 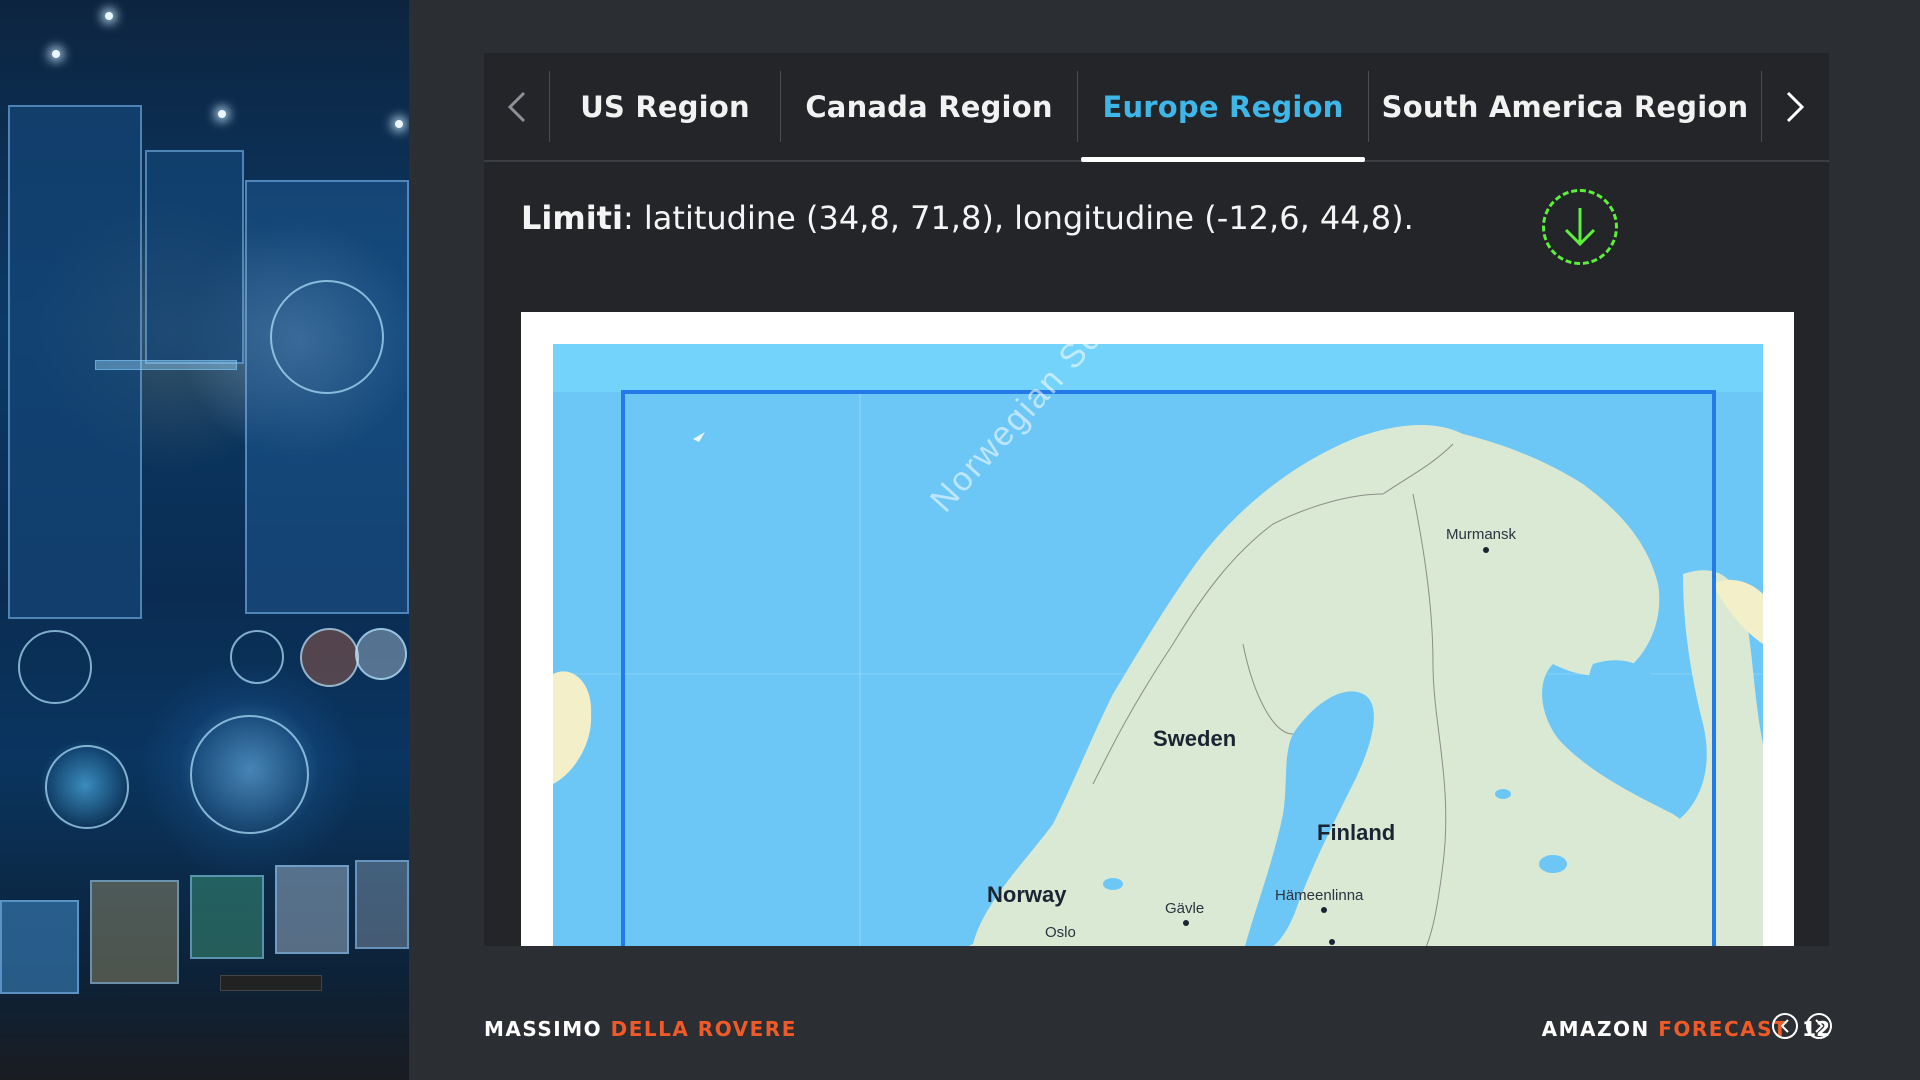 I want to click on country-label-finland: Finland, so click(x=1356, y=832).